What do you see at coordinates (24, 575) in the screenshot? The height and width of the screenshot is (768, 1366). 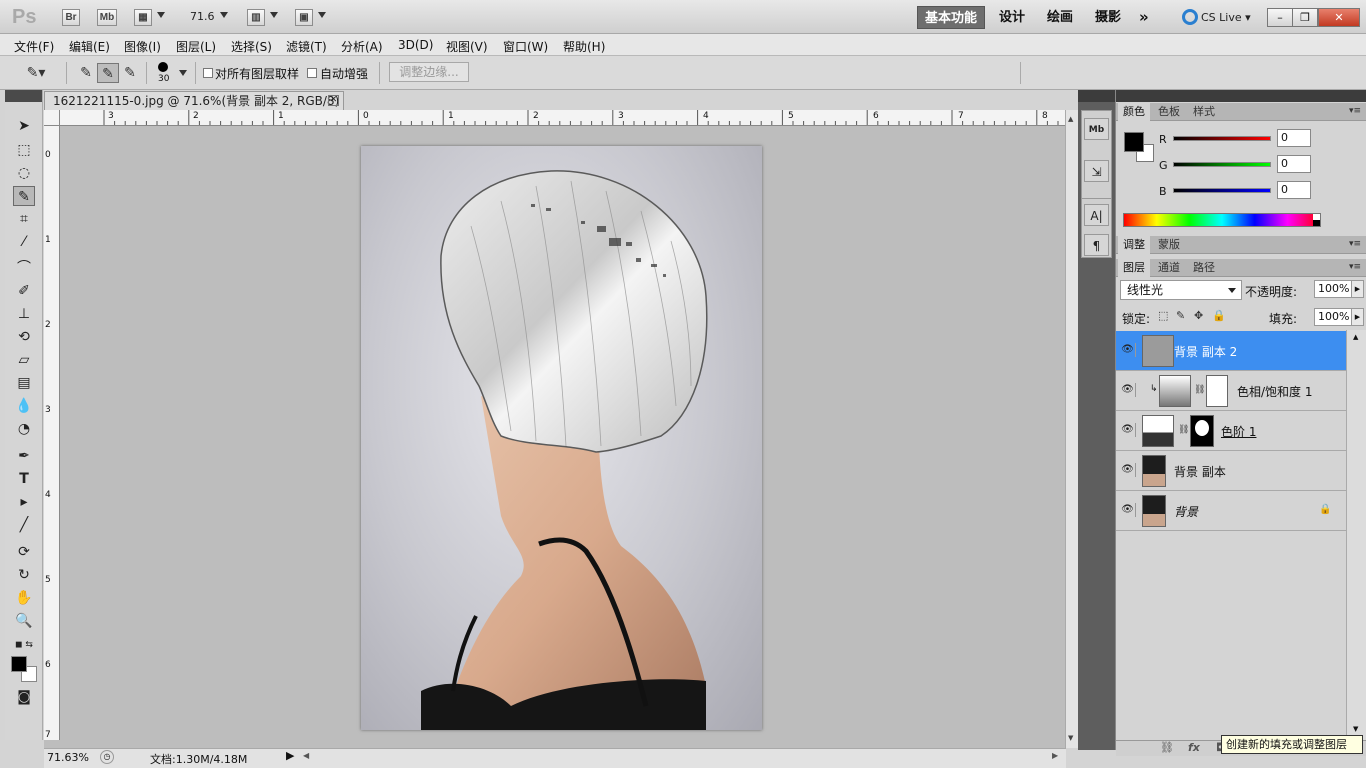 I see `3d-orbit-tool-icon: ↻` at bounding box center [24, 575].